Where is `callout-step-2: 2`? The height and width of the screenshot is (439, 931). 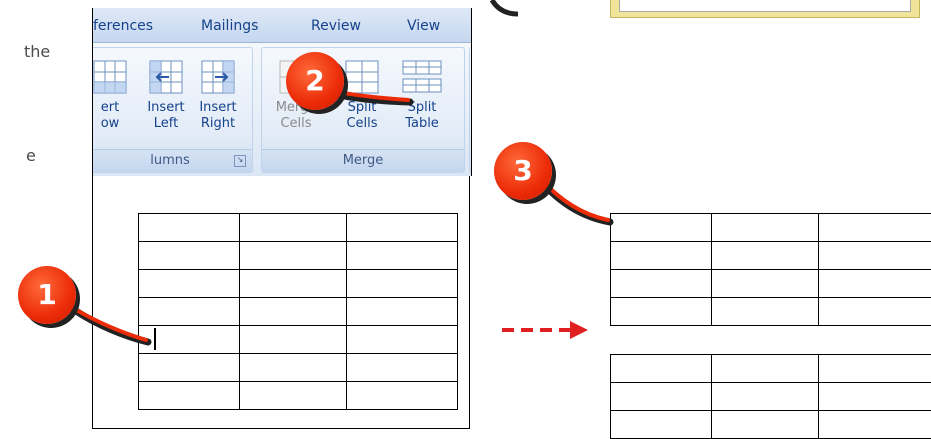 callout-step-2: 2 is located at coordinates (315, 81).